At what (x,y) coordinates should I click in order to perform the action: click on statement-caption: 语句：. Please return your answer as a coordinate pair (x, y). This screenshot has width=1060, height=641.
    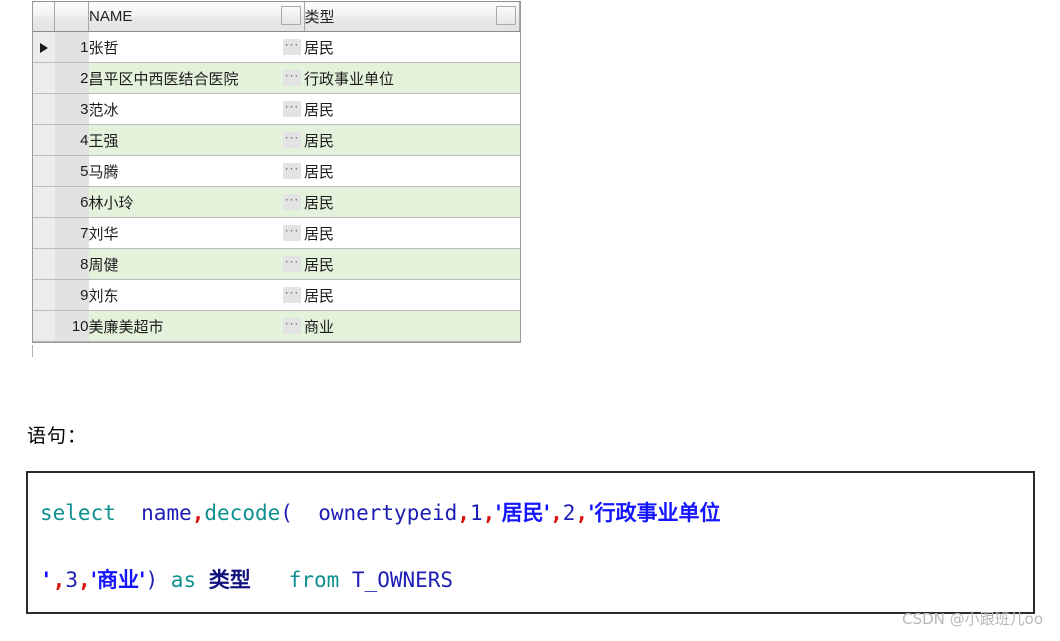
    Looking at the image, I should click on (57, 436).